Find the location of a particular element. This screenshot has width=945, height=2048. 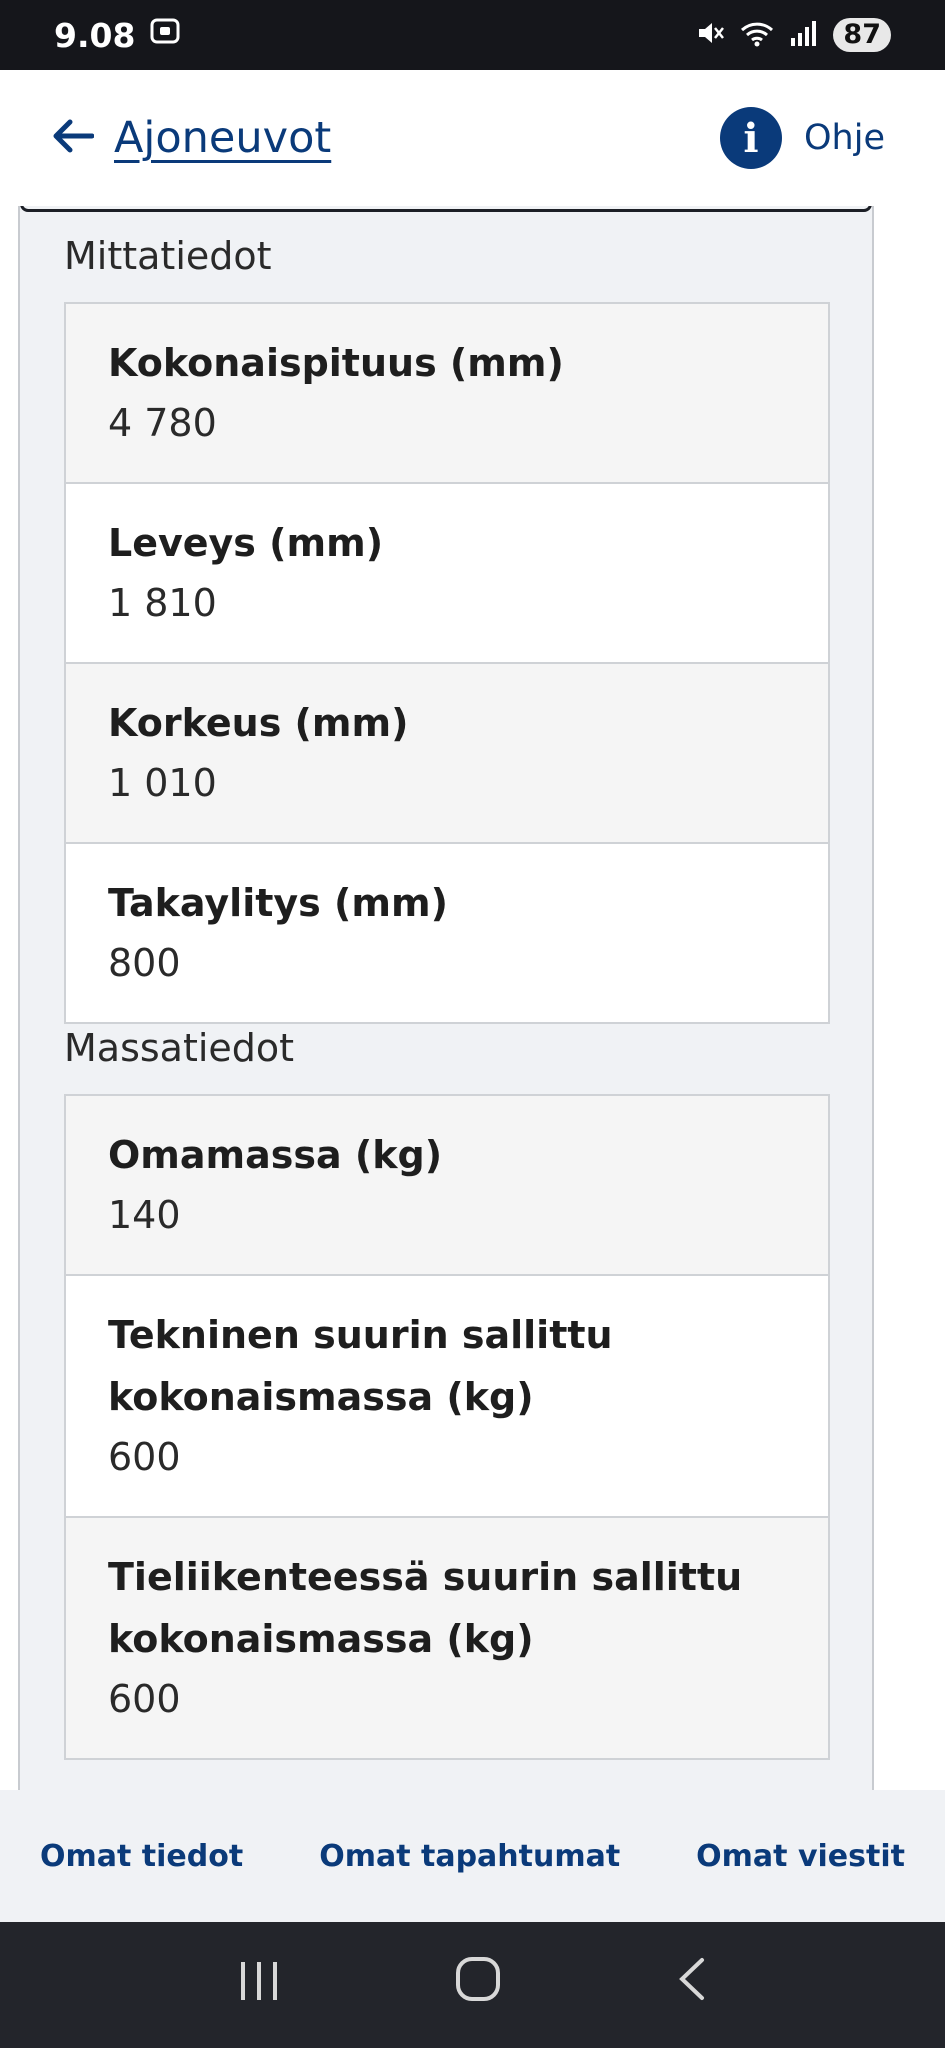

row-label: Leveys (mm) is located at coordinates (246, 543).